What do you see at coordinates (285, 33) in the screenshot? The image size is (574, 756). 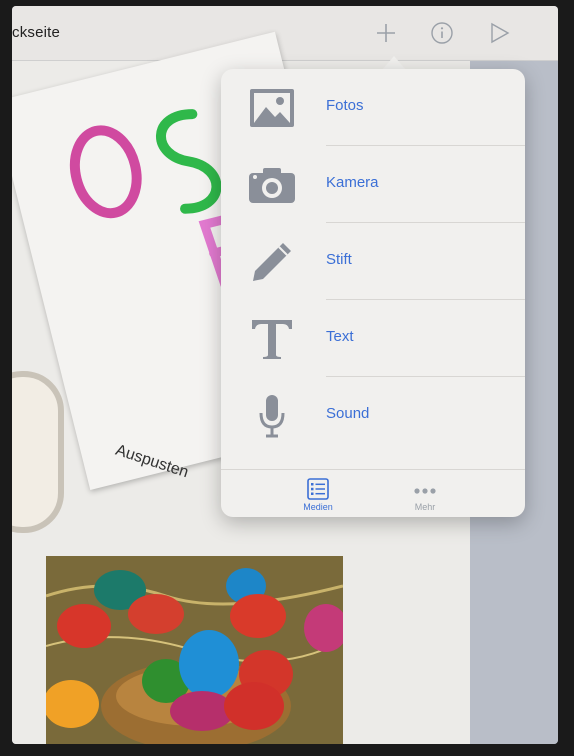 I see `top-toolbar: ckseite` at bounding box center [285, 33].